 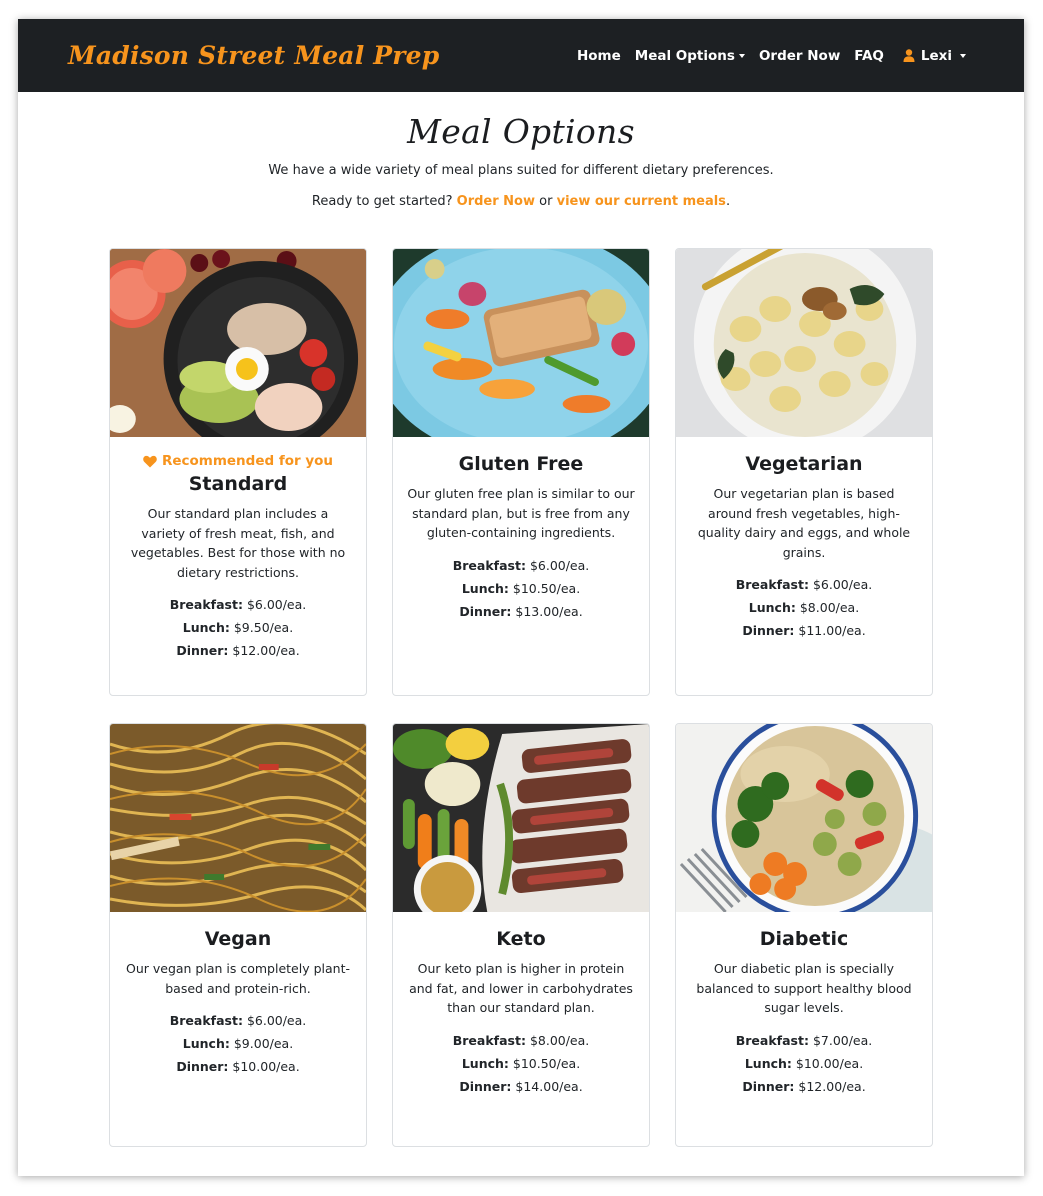 What do you see at coordinates (150, 461) in the screenshot?
I see `heart-icon` at bounding box center [150, 461].